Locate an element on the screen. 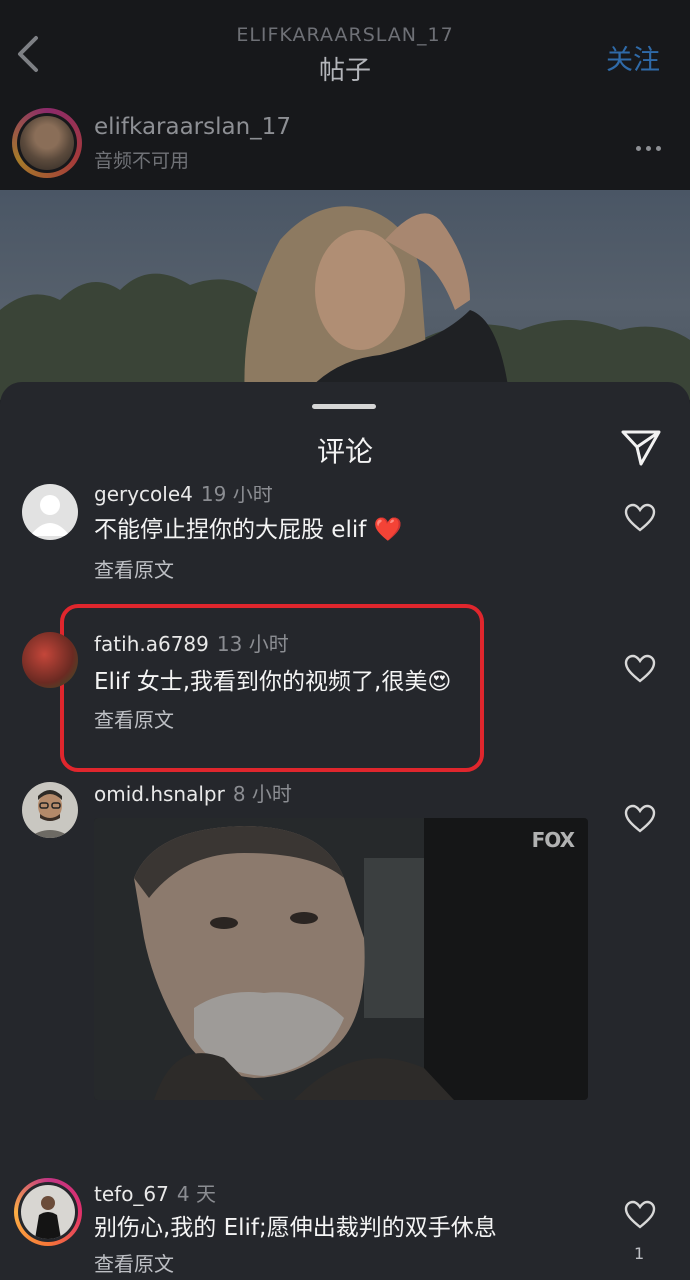  comment-username: tefo_67 4 天 is located at coordinates (155, 1192).